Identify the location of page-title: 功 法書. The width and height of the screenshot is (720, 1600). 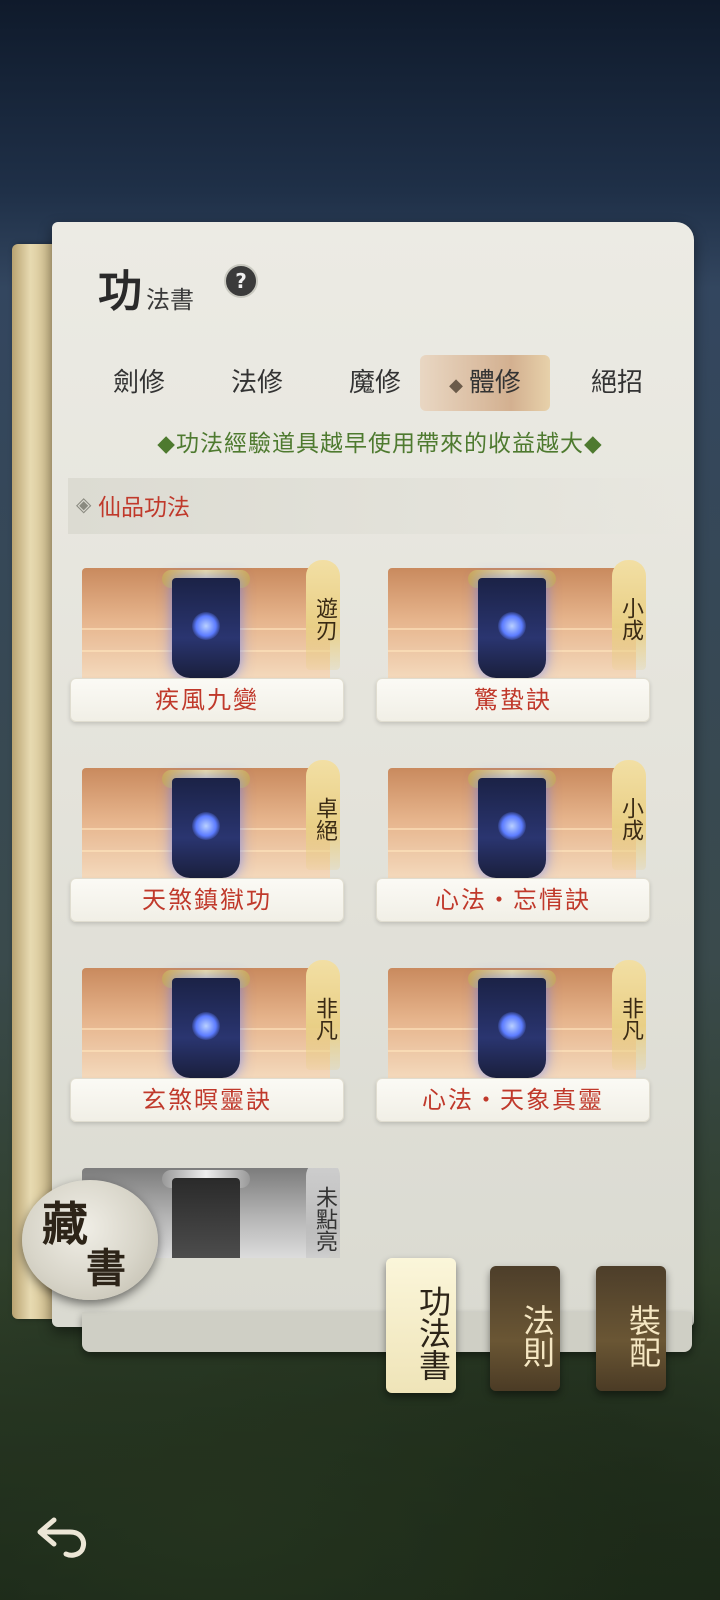
(146, 287).